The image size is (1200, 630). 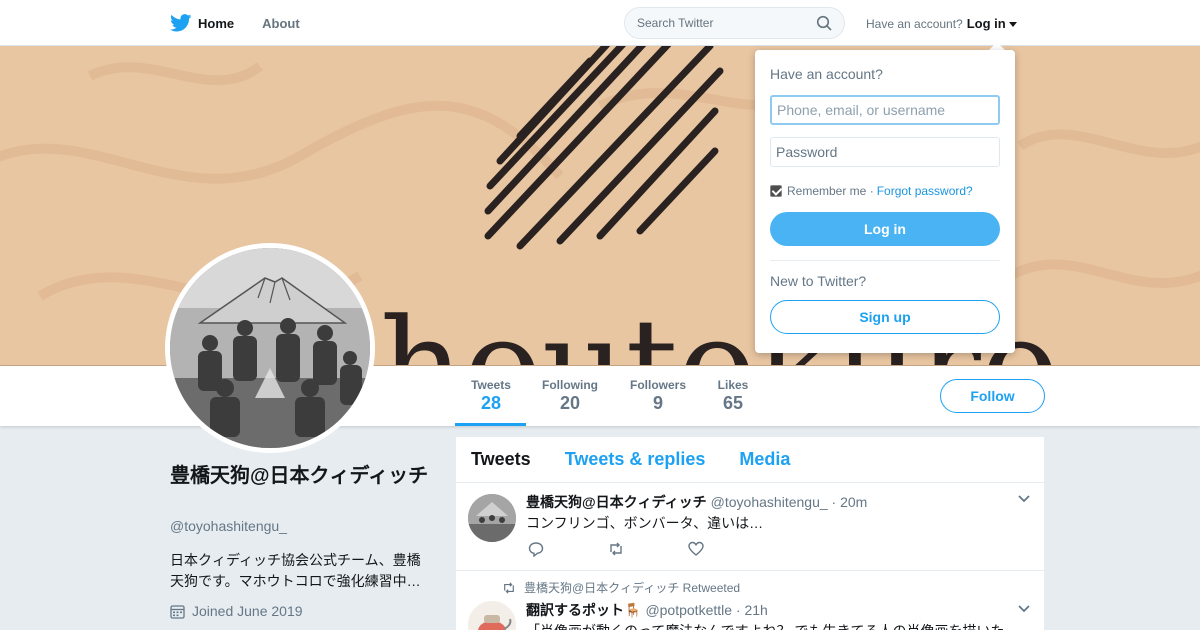 I want to click on tab-tweets-replies: Tweets & replies, so click(x=635, y=459).